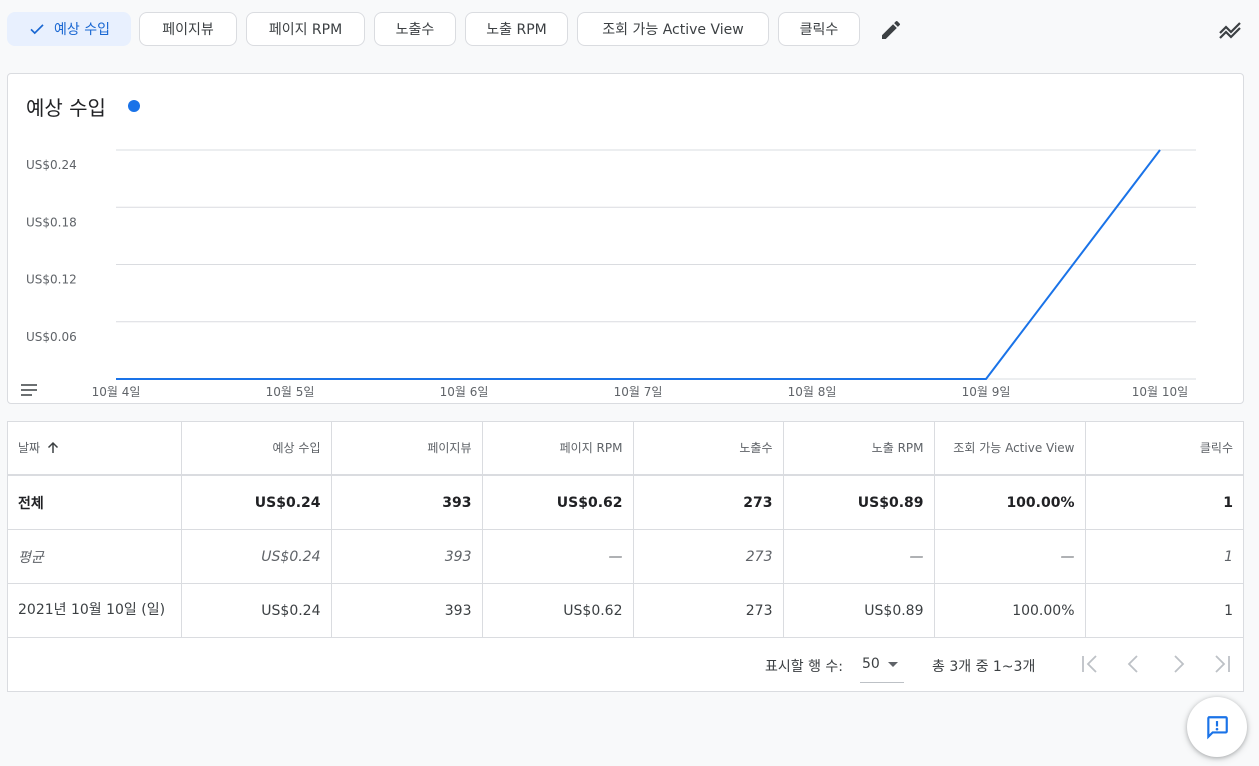  I want to click on x-tick-label: 10월 7일, so click(638, 392).